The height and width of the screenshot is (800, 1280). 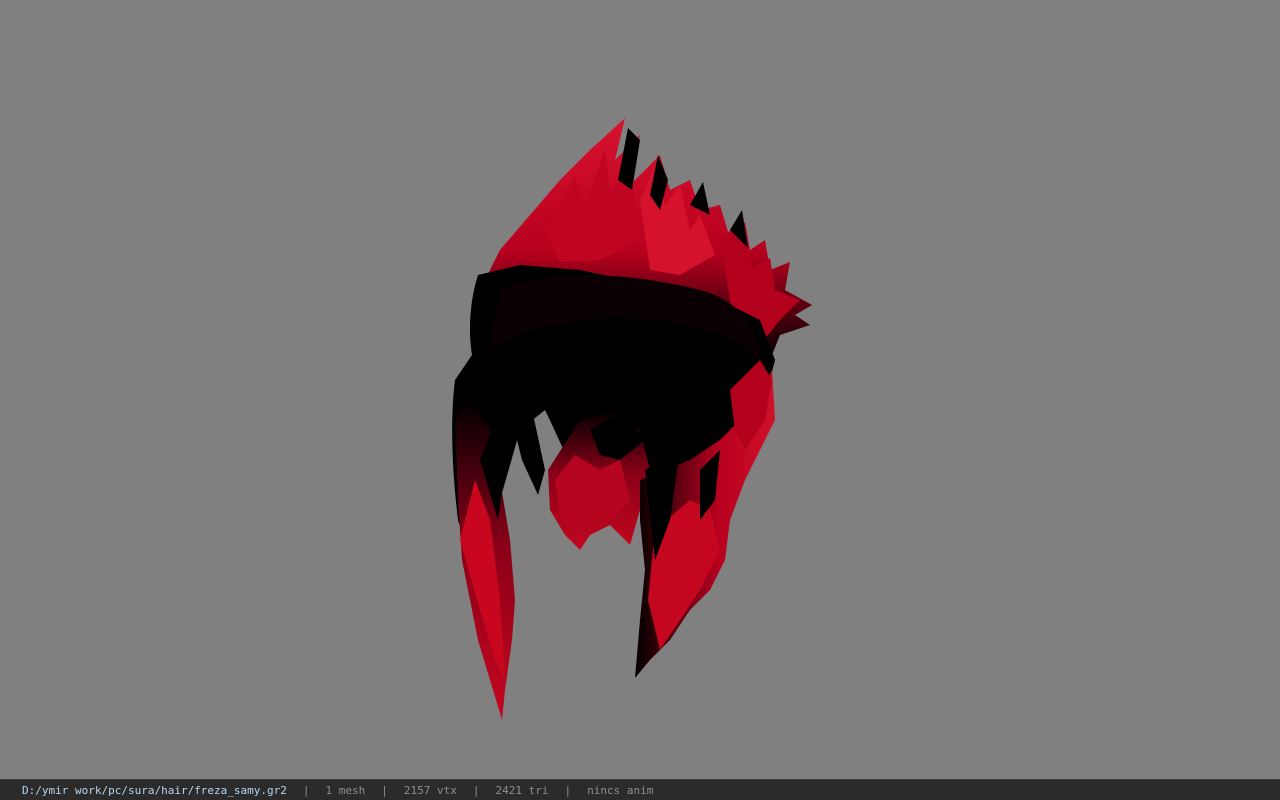 I want to click on mesh-count: 1 mesh, so click(x=345, y=790).